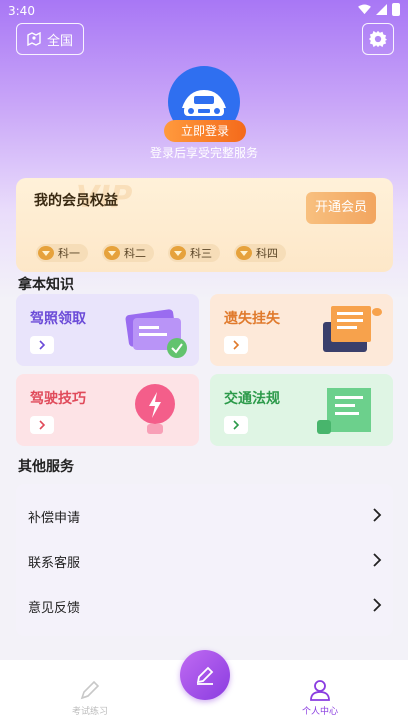  What do you see at coordinates (204, 515) in the screenshot?
I see `service-item-compensation: 补偿申请` at bounding box center [204, 515].